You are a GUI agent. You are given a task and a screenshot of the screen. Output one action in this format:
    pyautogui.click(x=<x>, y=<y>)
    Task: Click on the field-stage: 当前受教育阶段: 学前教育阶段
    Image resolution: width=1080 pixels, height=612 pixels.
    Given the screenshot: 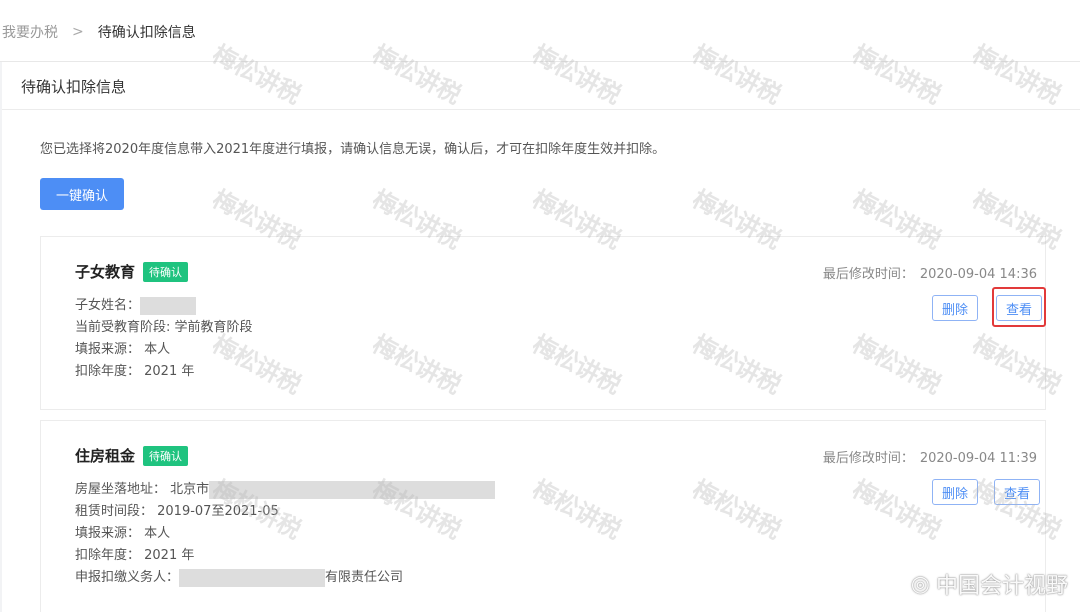 What is the action you would take?
    pyautogui.click(x=164, y=327)
    